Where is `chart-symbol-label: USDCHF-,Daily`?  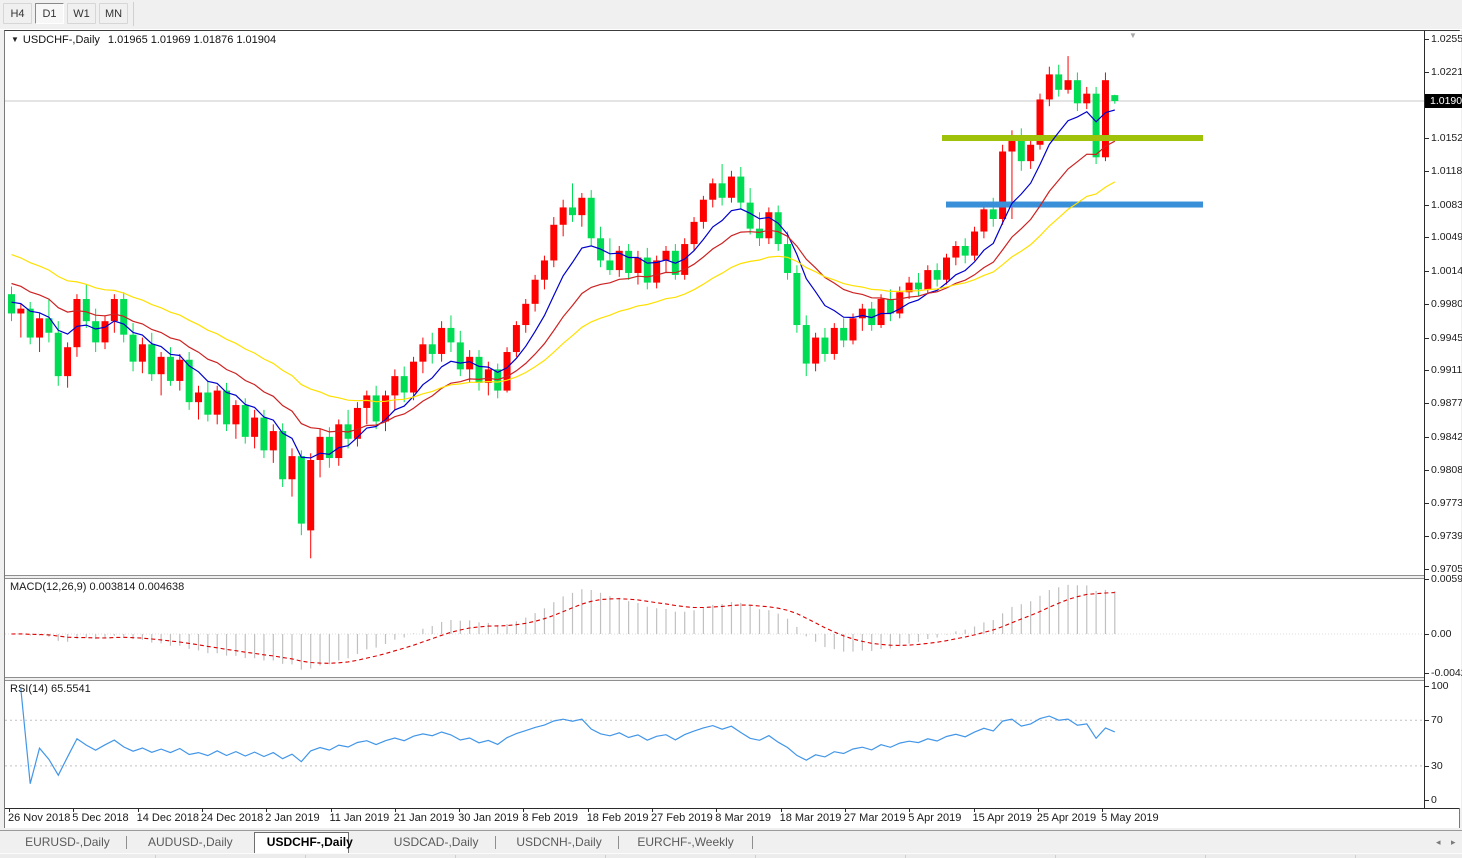
chart-symbol-label: USDCHF-,Daily is located at coordinates (61, 40).